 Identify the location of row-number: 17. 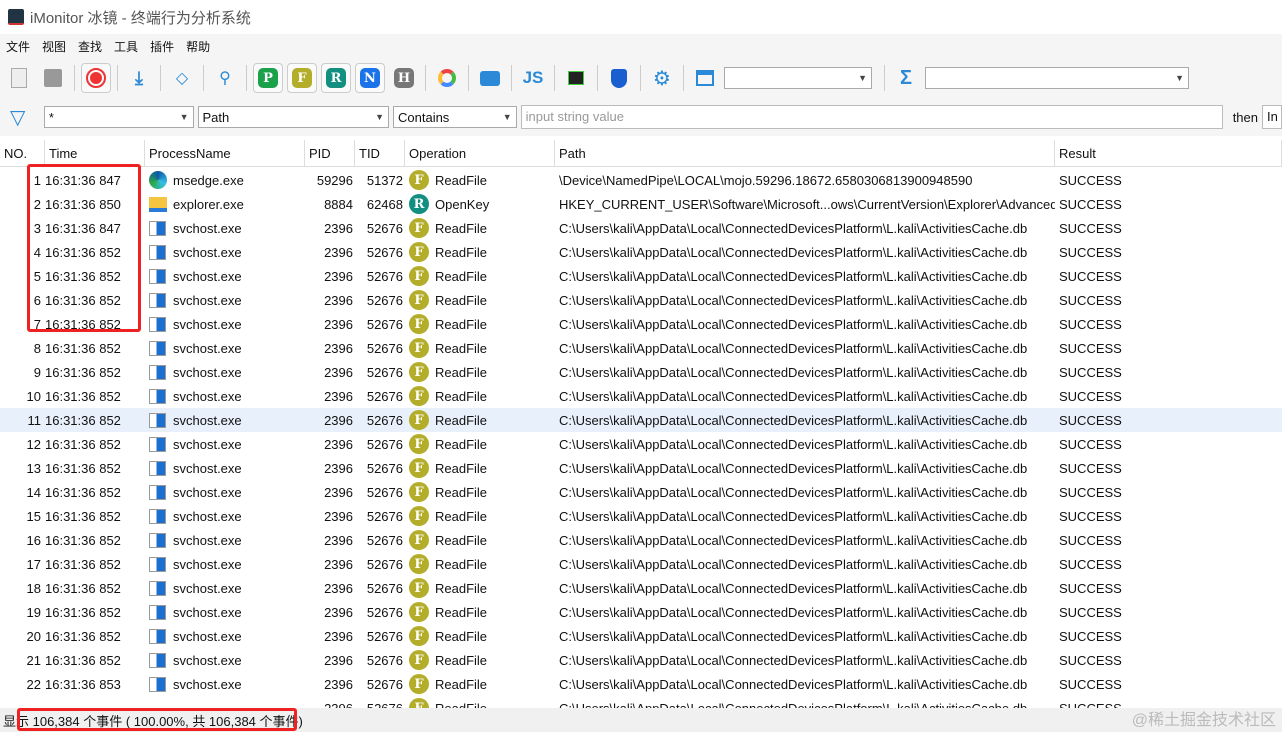
(33, 564).